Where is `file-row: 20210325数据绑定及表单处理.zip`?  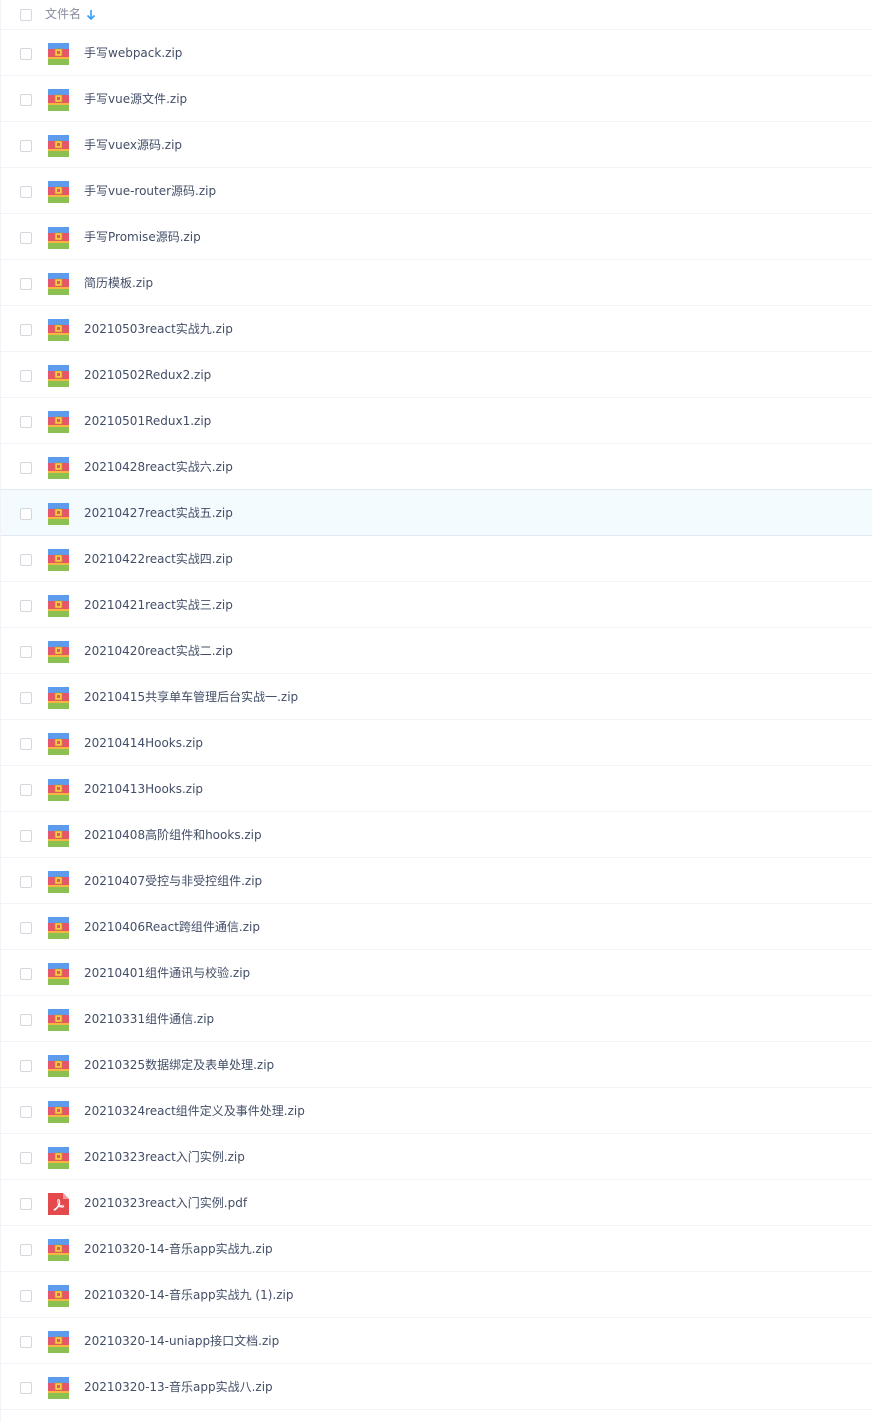
file-row: 20210325数据绑定及表单处理.zip is located at coordinates (436, 1065).